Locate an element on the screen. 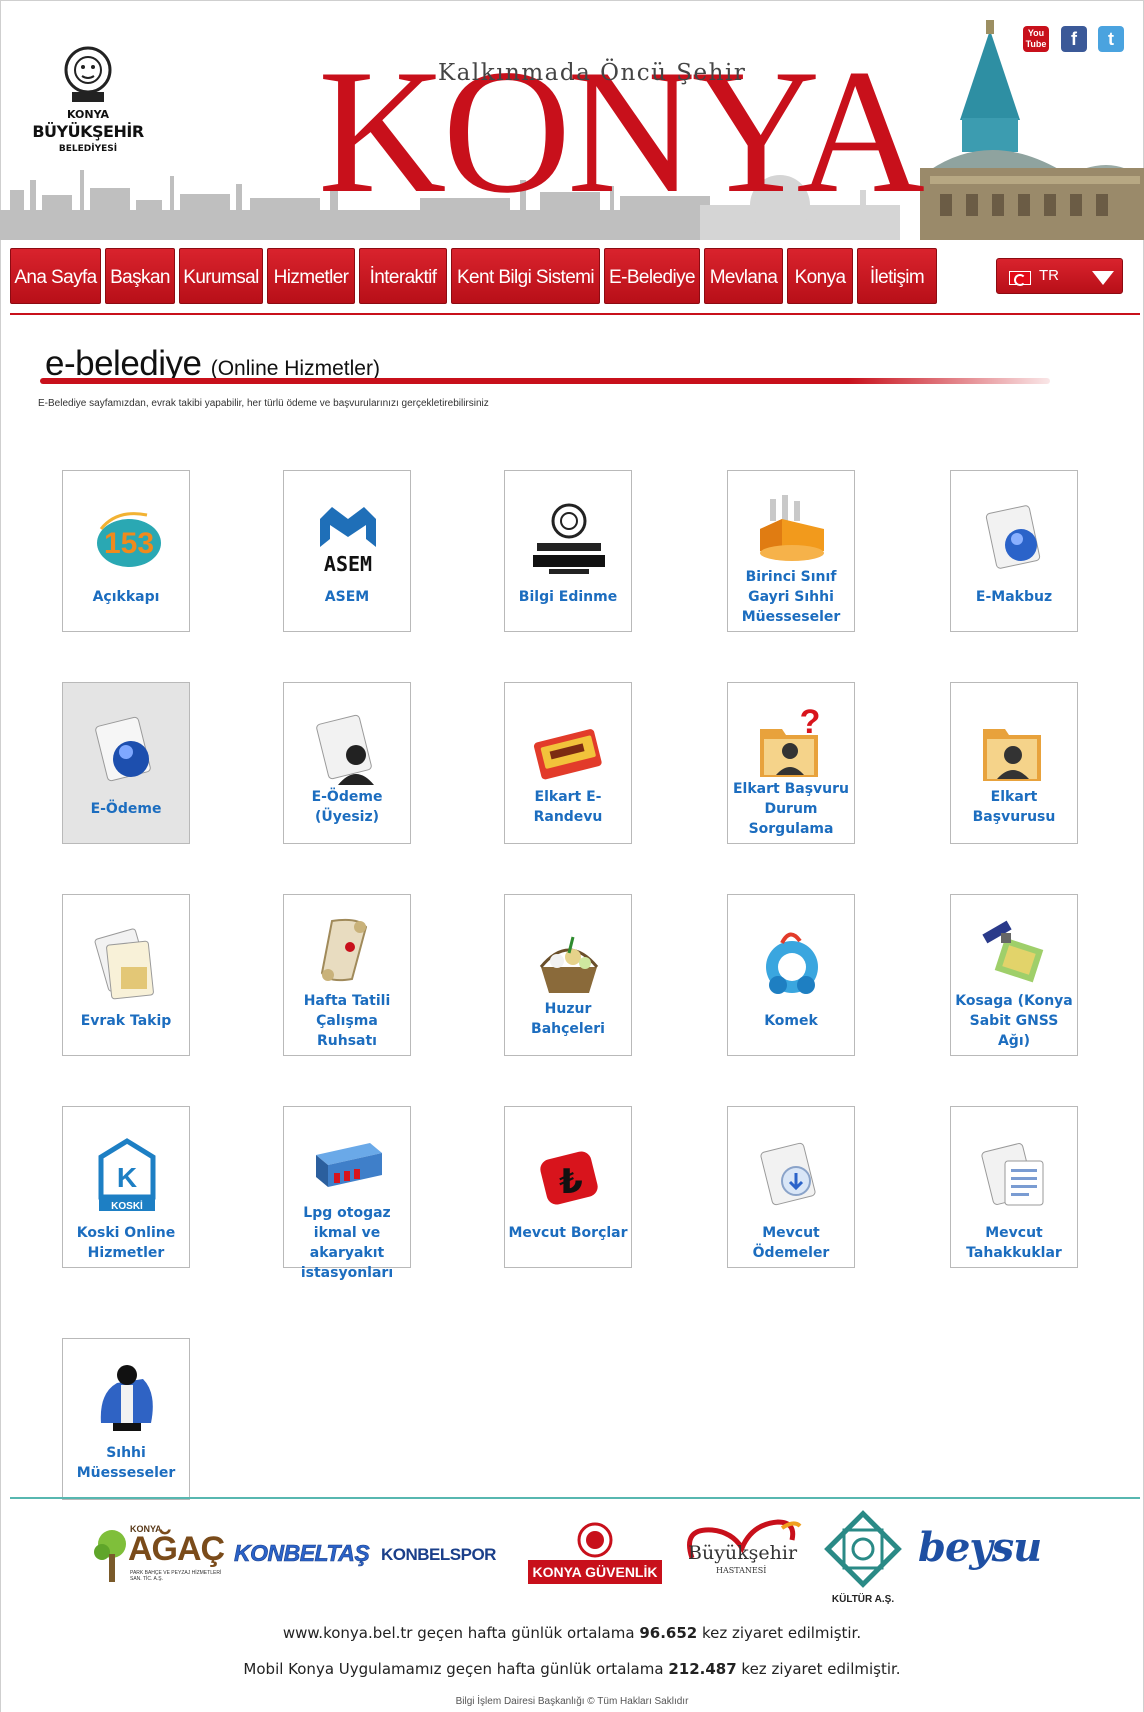  beysu-logo: beysu is located at coordinates (980, 1547).